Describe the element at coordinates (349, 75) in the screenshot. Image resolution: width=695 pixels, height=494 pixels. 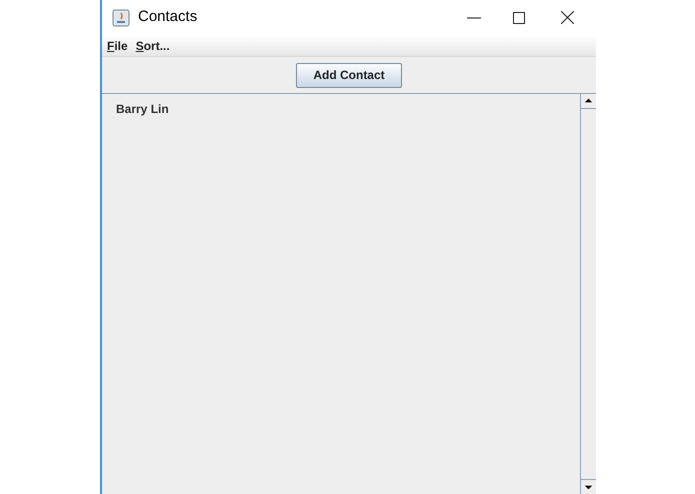
I see `add-contact-button: Add Contact` at that location.